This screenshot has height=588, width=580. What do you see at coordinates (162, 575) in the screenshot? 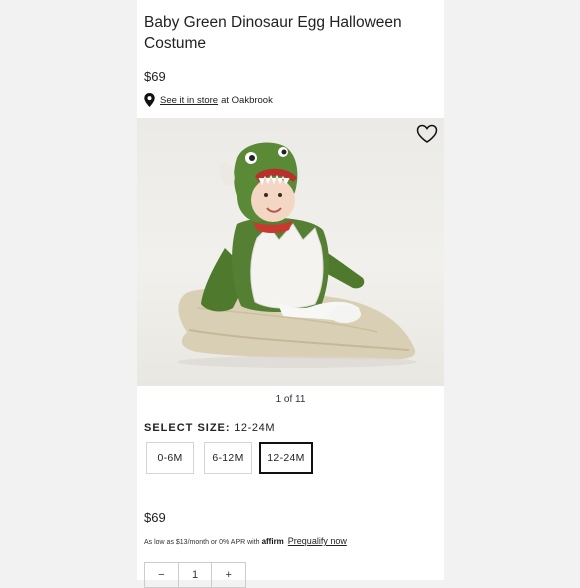
I see `quantity-decrease-button: −` at bounding box center [162, 575].